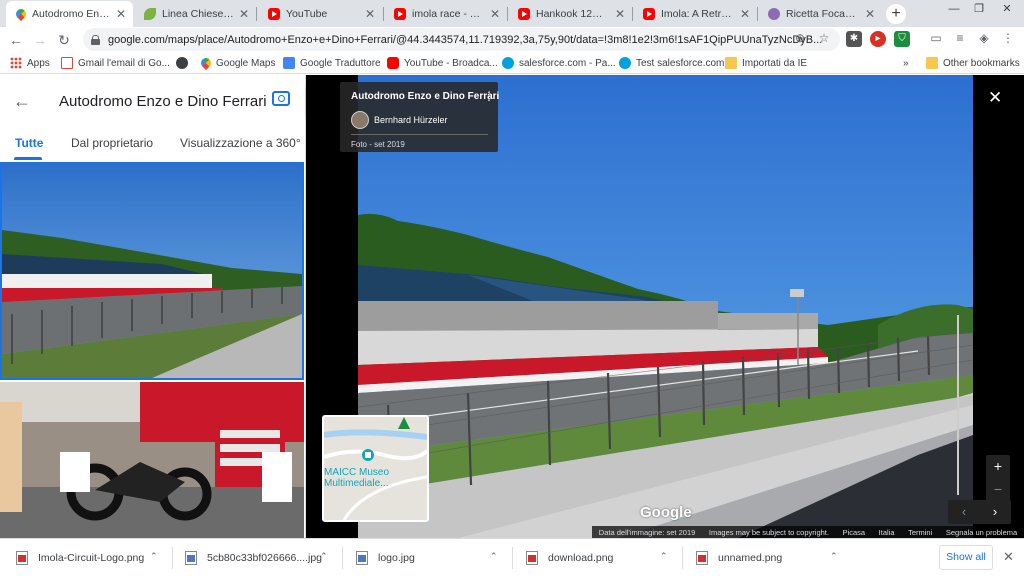 The height and width of the screenshot is (576, 1024). Describe the element at coordinates (436, 557) in the screenshot. I see `download-item: logo.jpg ⌃` at that location.